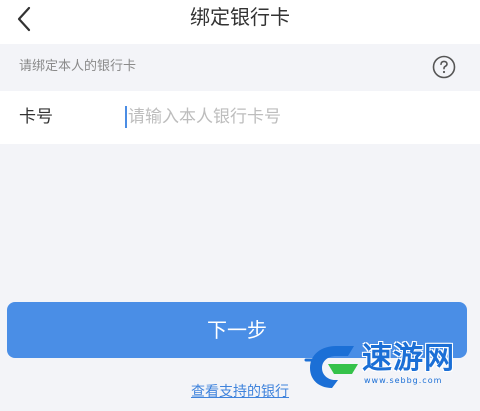  I want to click on question-circle-icon, so click(444, 67).